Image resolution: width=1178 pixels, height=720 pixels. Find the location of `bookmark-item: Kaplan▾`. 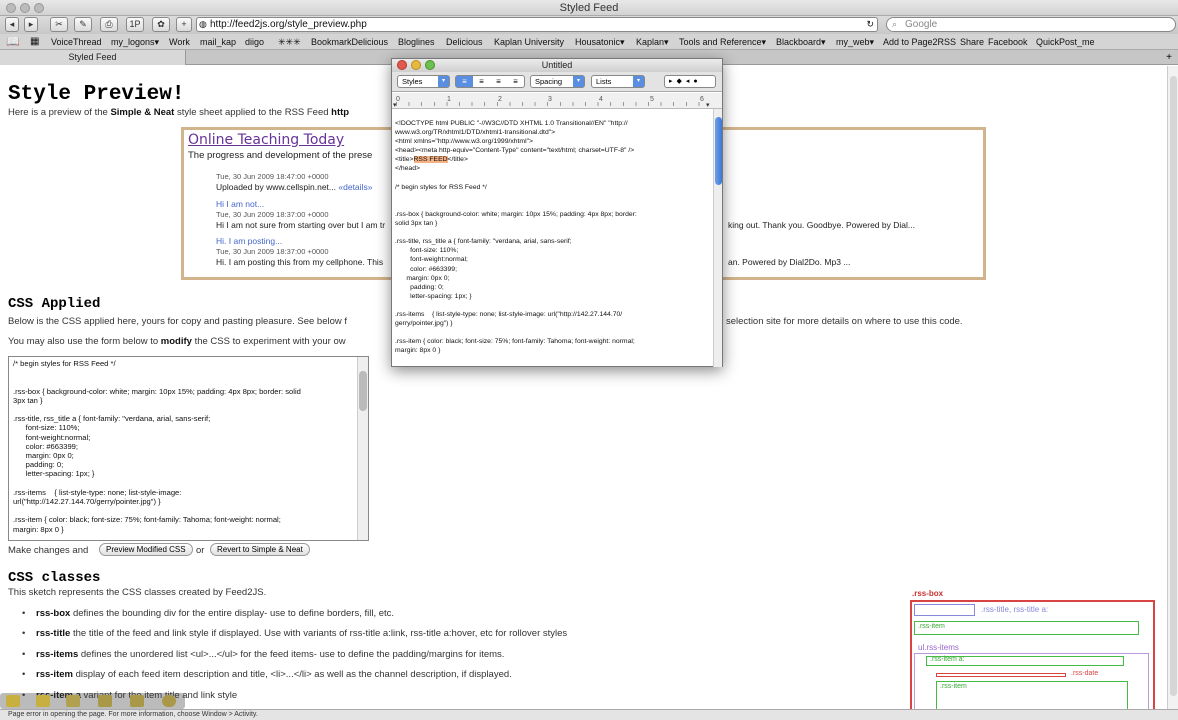

bookmark-item: Kaplan▾ is located at coordinates (652, 42).